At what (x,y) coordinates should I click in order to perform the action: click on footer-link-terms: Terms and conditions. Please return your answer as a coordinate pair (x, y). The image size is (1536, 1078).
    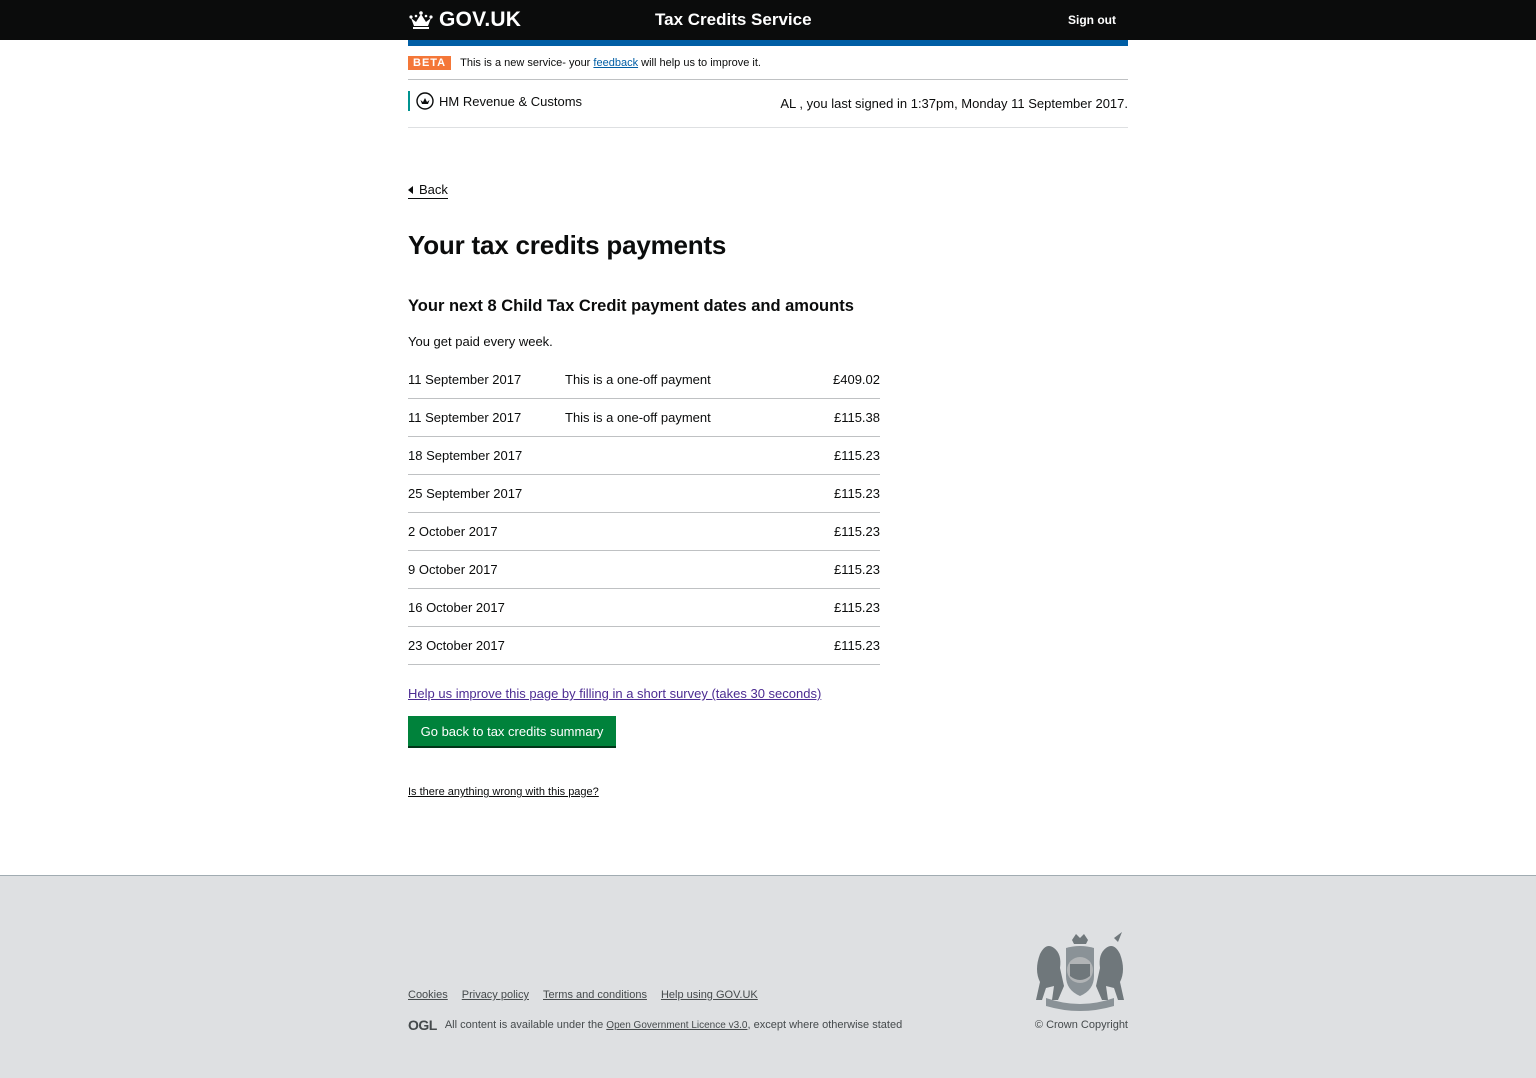
    Looking at the image, I should click on (595, 995).